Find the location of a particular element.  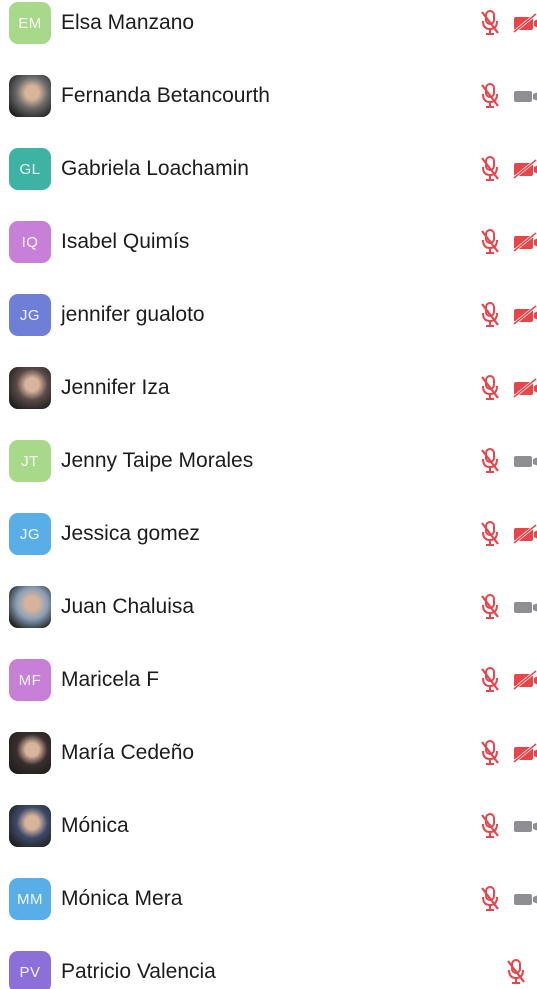

participant-name: Patricio Valencia is located at coordinates (138, 971).